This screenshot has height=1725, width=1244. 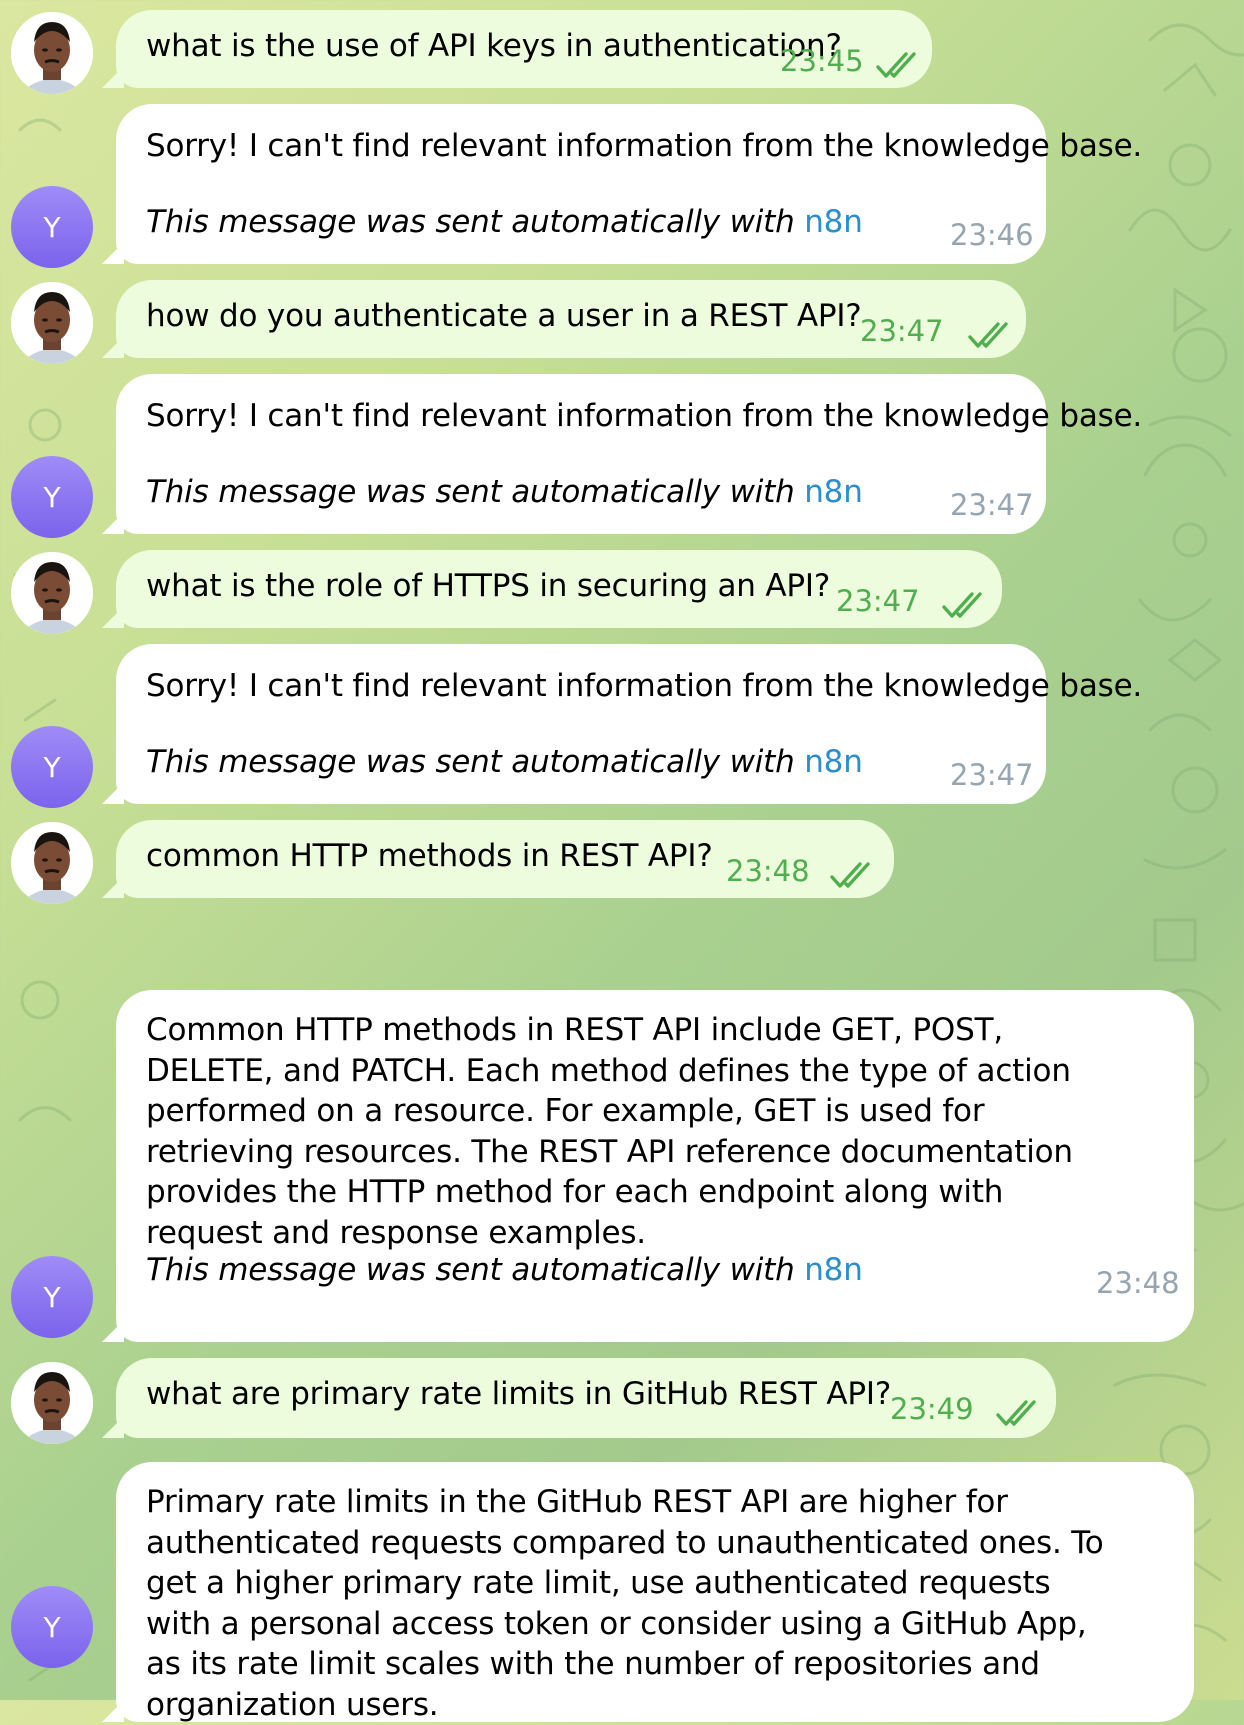 What do you see at coordinates (429, 856) in the screenshot?
I see `message-text: common HTTP methods in REST API?` at bounding box center [429, 856].